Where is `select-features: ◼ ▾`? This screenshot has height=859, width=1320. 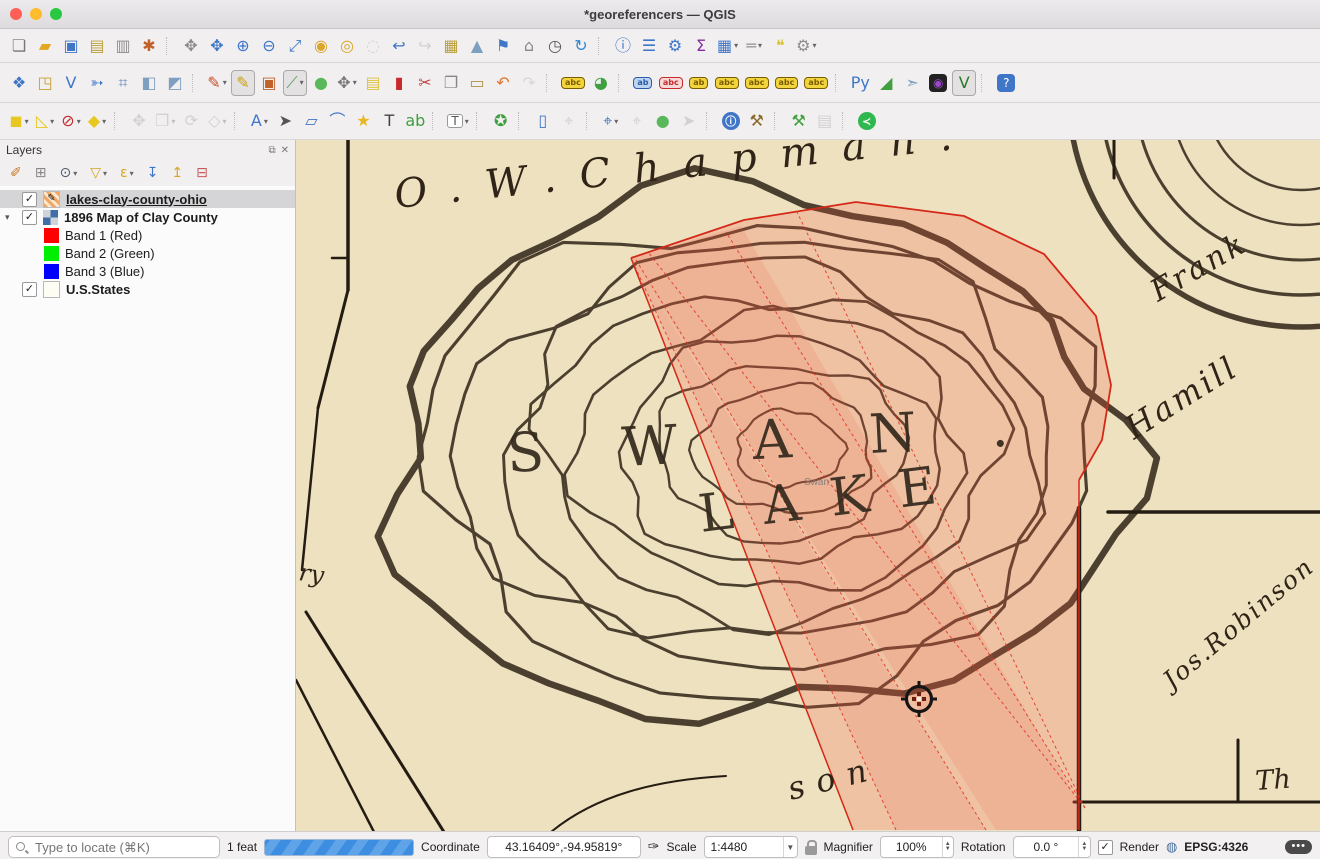
select-features: ◼ ▾ is located at coordinates (19, 121).